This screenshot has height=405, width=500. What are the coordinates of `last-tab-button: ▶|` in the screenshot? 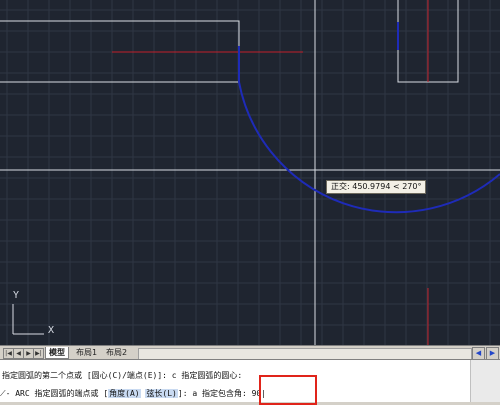 It's located at (38, 353).